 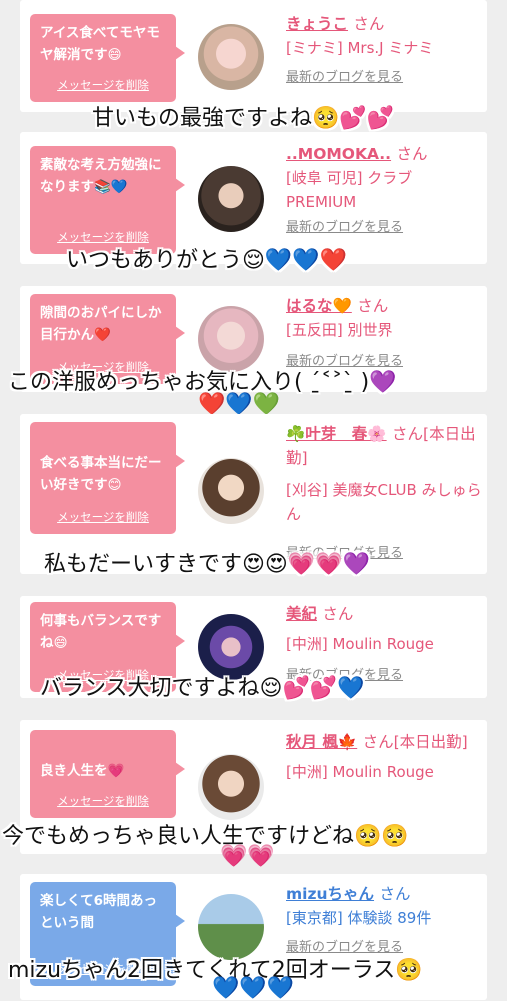 I want to click on comment-overlay-line2: 💙💙💙, so click(x=253, y=988).